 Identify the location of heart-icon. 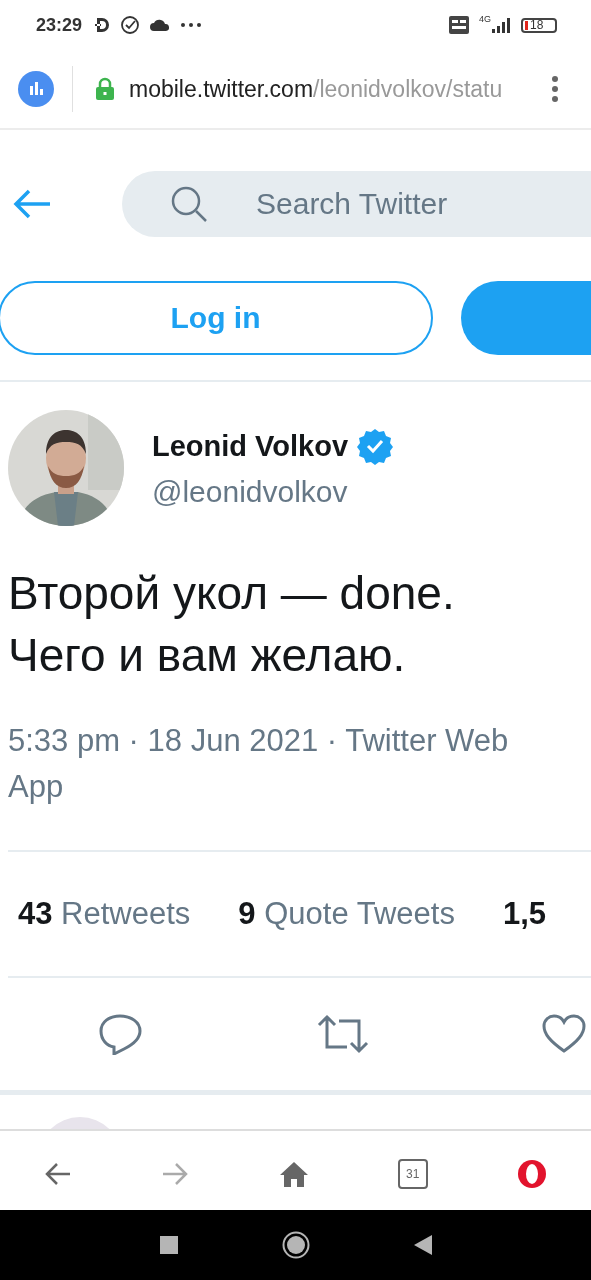
(564, 1034).